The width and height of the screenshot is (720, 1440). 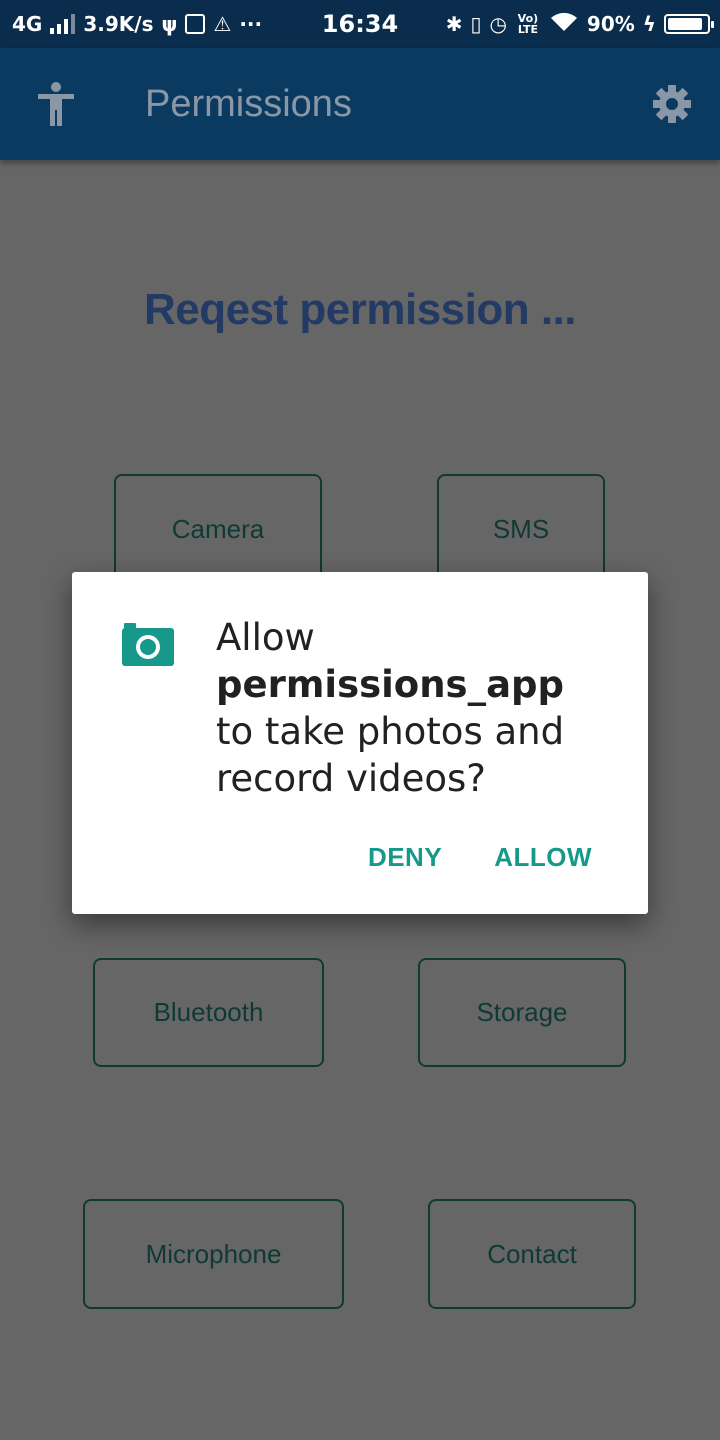 What do you see at coordinates (360, 104) in the screenshot?
I see `app-bar: Permissions` at bounding box center [360, 104].